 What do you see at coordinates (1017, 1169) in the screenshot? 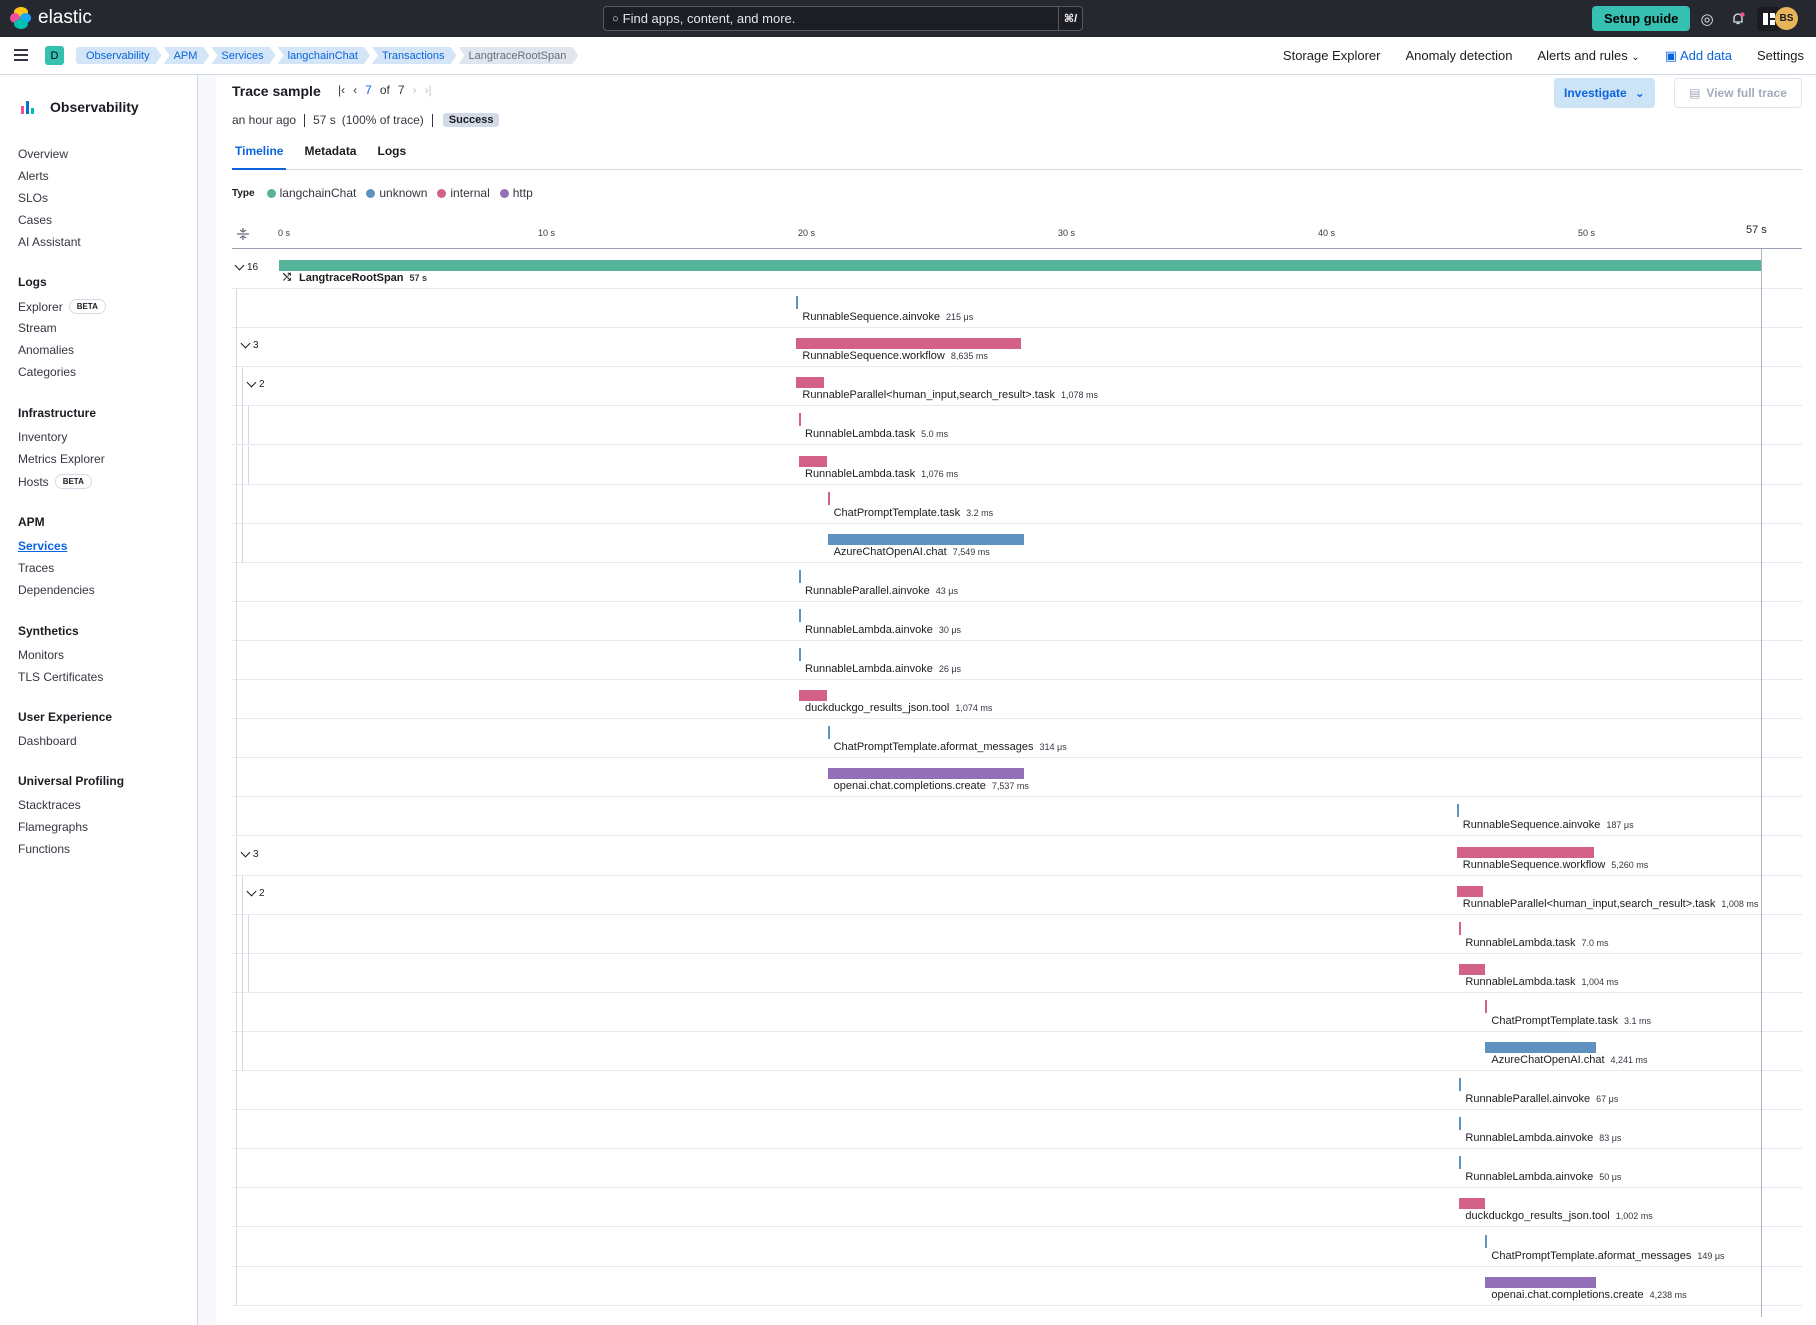
I see `waterfall-row: RunnableLambda.ainvoke 50 μs` at bounding box center [1017, 1169].